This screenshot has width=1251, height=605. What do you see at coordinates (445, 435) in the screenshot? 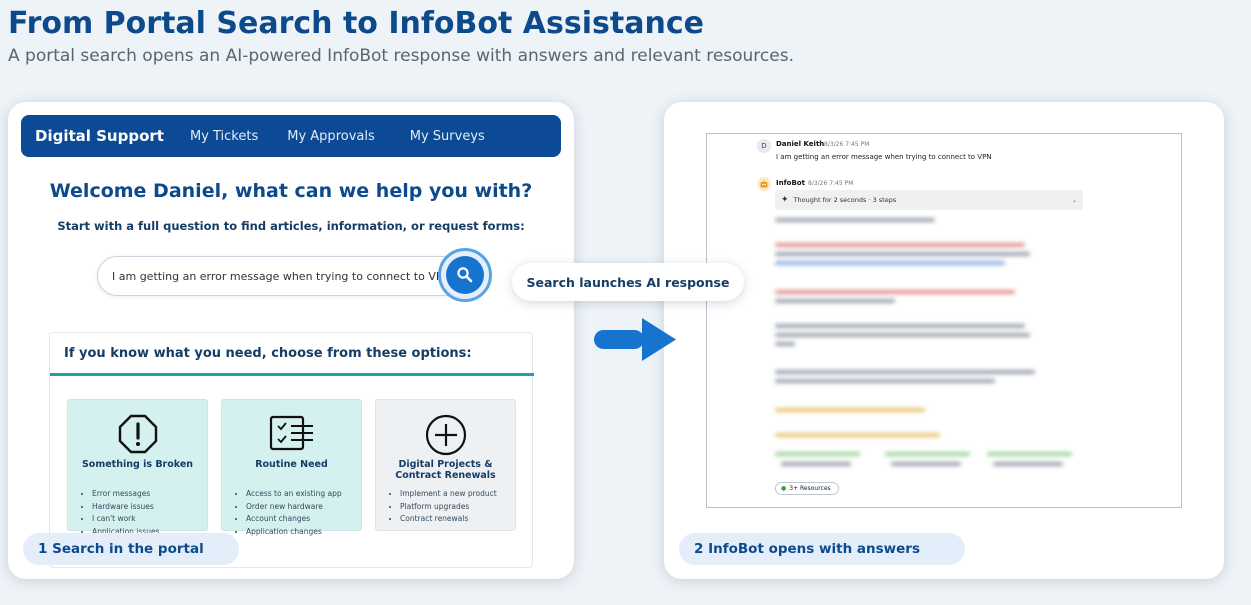
I see `plus-circle-icon` at bounding box center [445, 435].